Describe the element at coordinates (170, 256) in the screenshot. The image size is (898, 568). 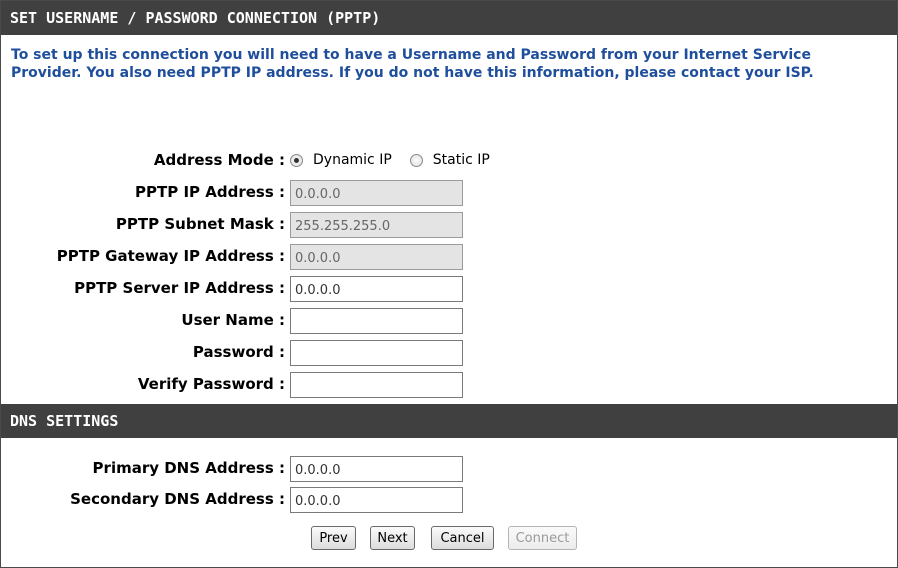
I see `pptp-gateway-ip-label: PPTP Gateway IP Address :` at that location.